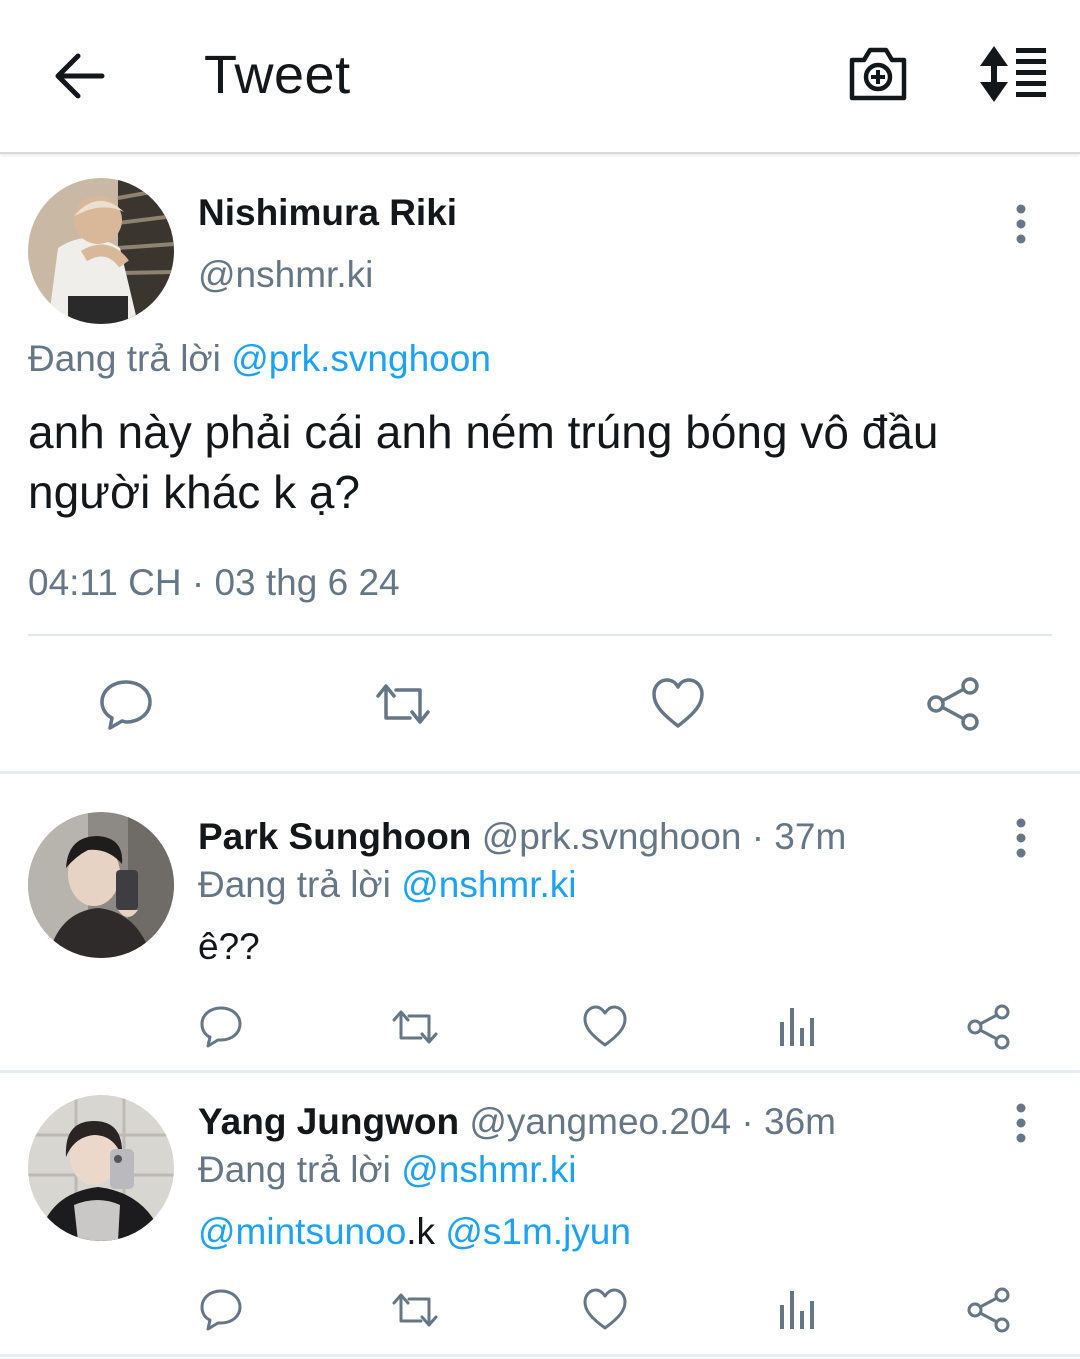 Image resolution: width=1080 pixels, height=1359 pixels. Describe the element at coordinates (538, 1231) in the screenshot. I see `mention-link: @s1m.jyun` at that location.